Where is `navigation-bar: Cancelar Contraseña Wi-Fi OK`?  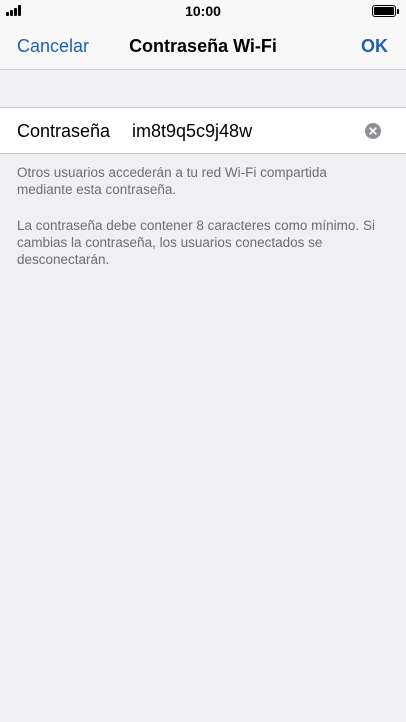 navigation-bar: Cancelar Contraseña Wi-Fi OK is located at coordinates (203, 46).